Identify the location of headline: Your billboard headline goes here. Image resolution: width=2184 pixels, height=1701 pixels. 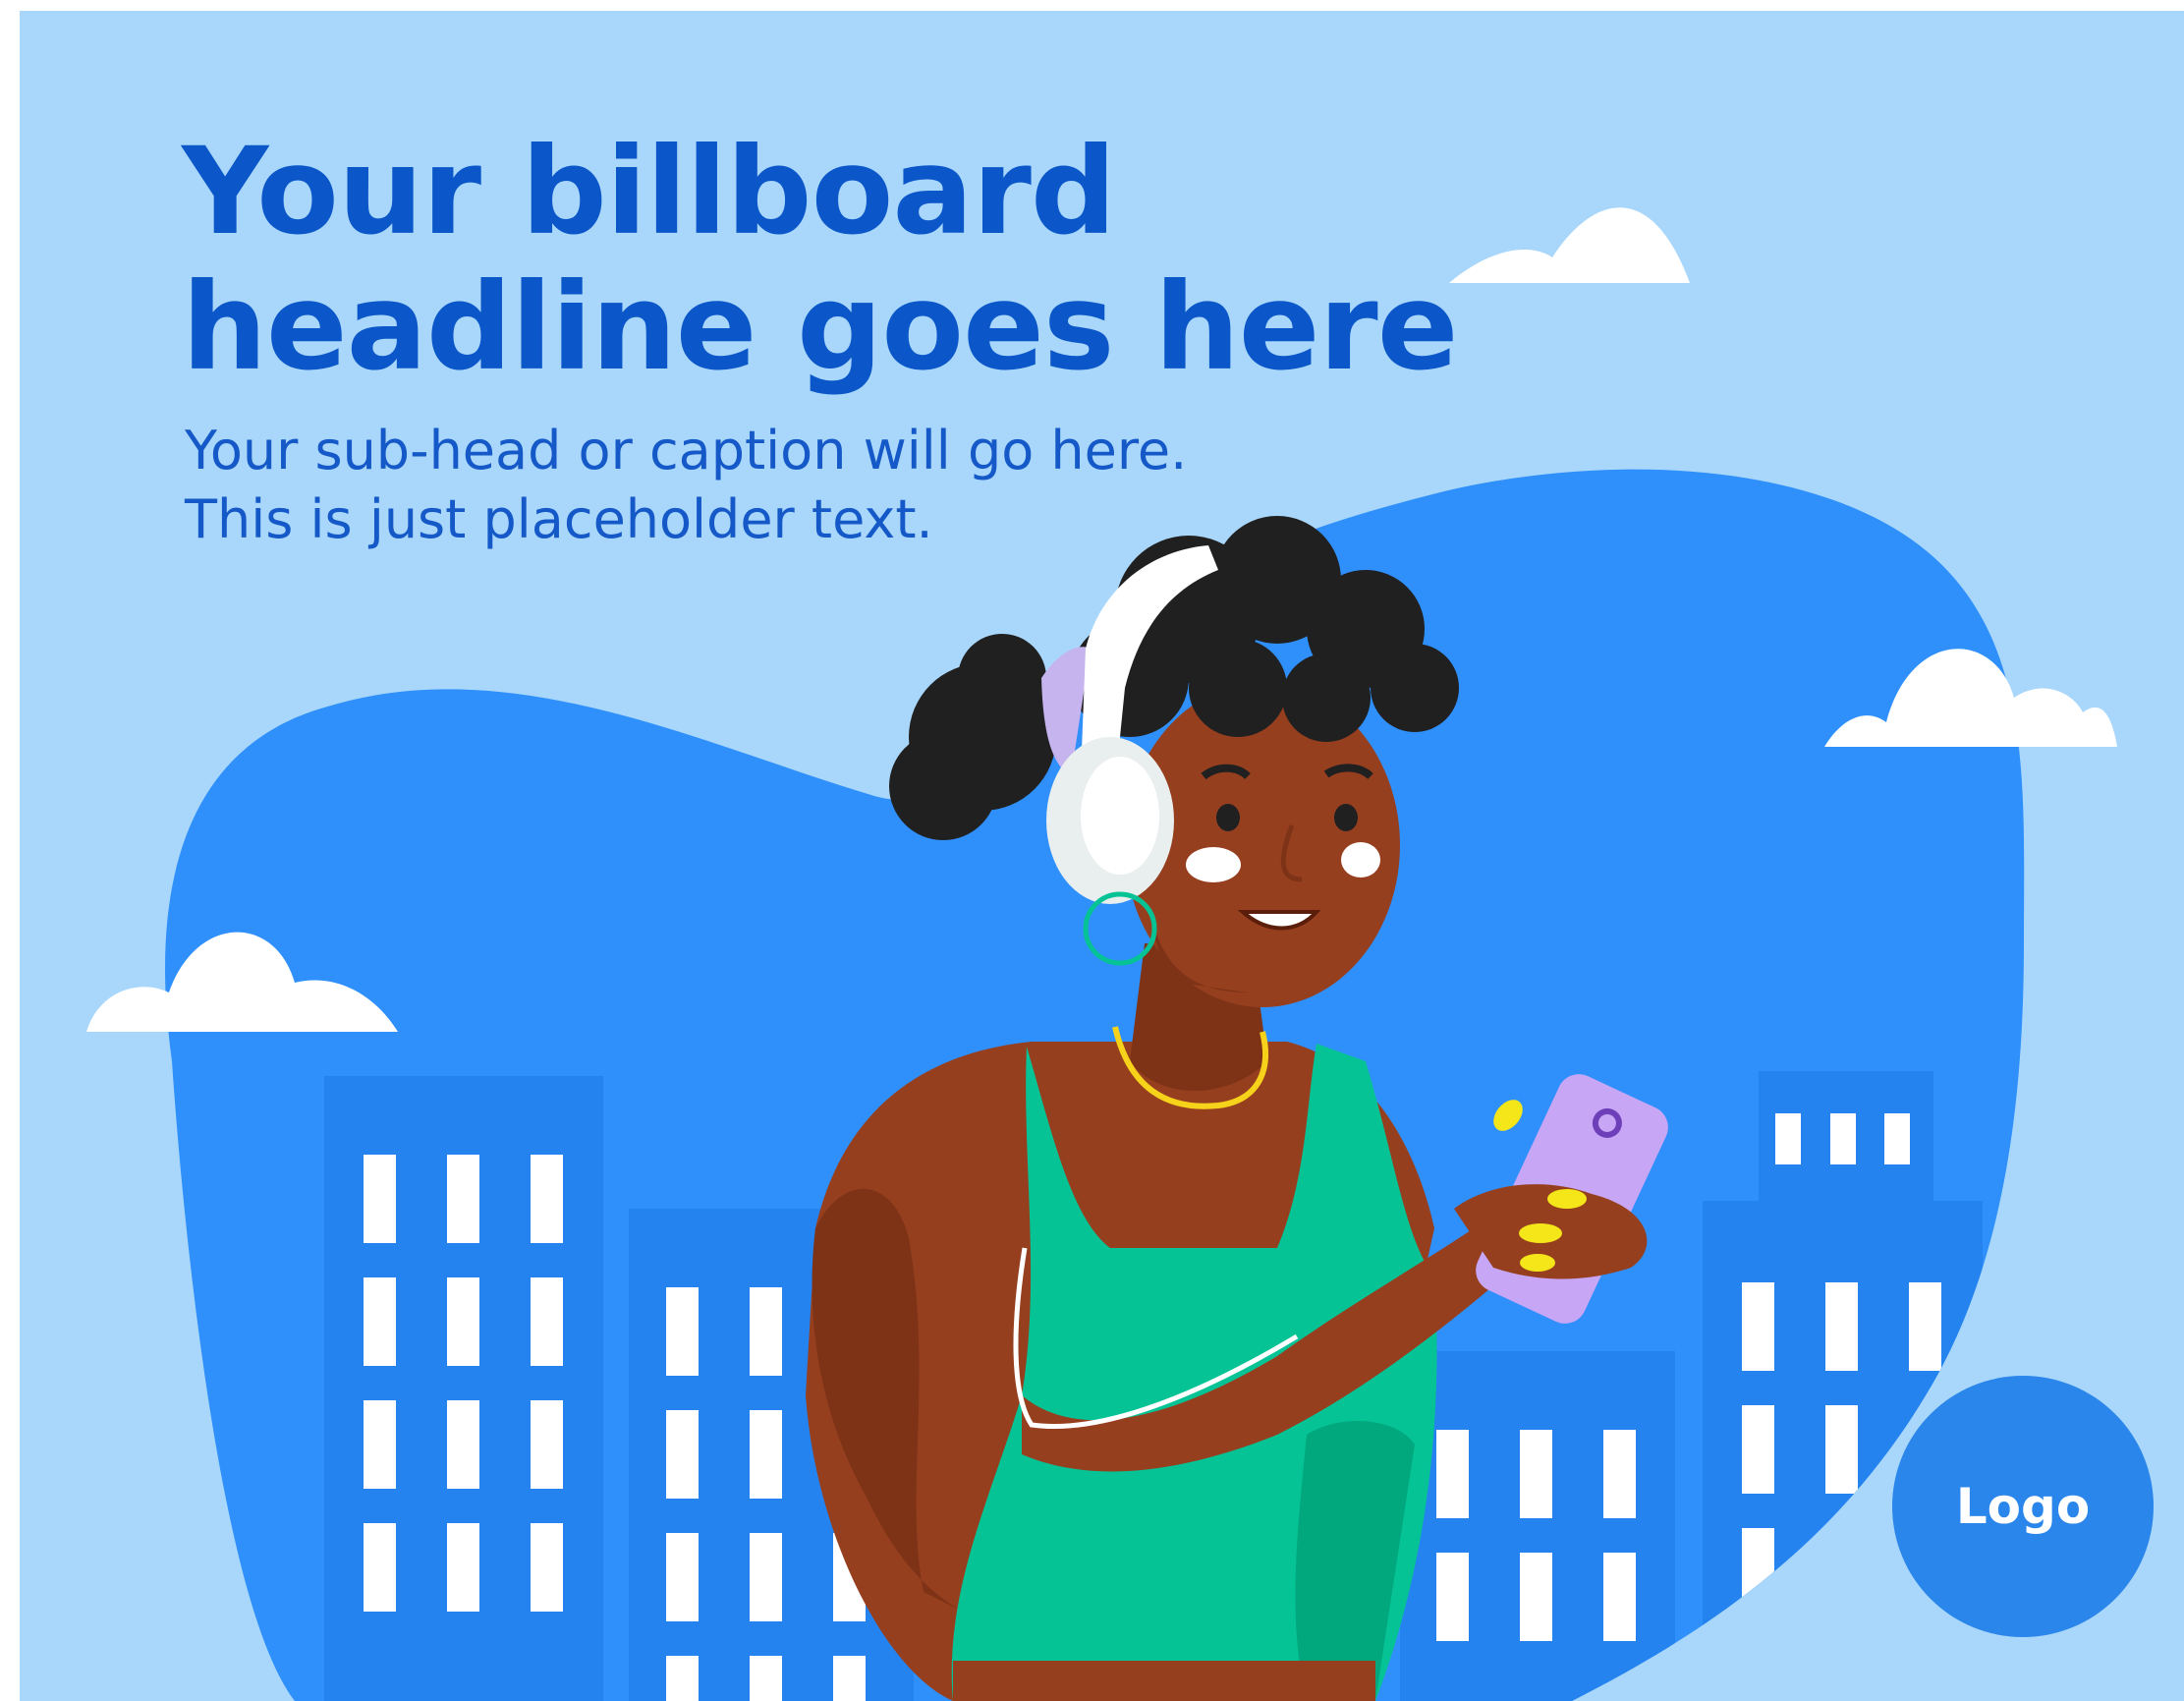
(820, 260).